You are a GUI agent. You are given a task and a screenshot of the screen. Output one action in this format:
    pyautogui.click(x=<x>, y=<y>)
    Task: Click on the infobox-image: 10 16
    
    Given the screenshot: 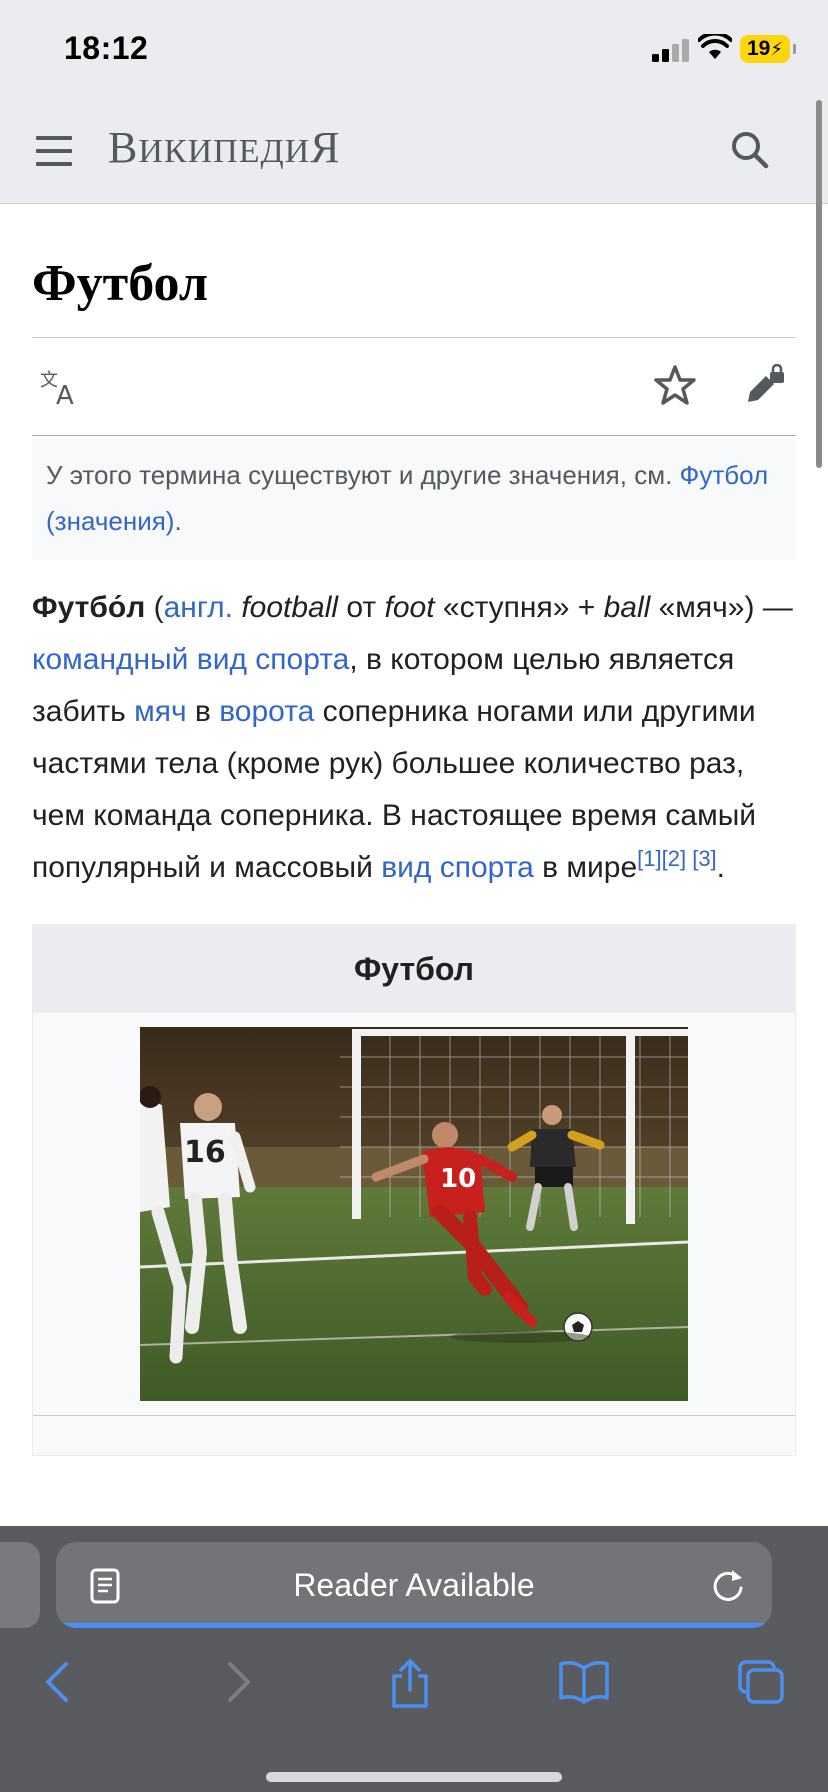 What is the action you would take?
    pyautogui.click(x=414, y=1214)
    